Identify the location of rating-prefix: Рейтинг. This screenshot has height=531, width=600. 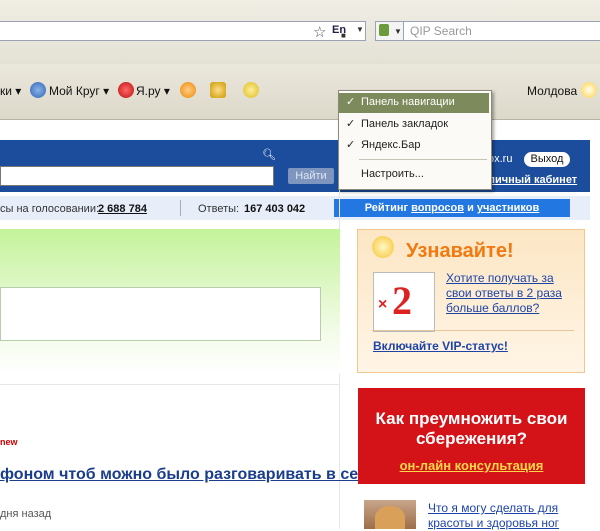
(386, 208).